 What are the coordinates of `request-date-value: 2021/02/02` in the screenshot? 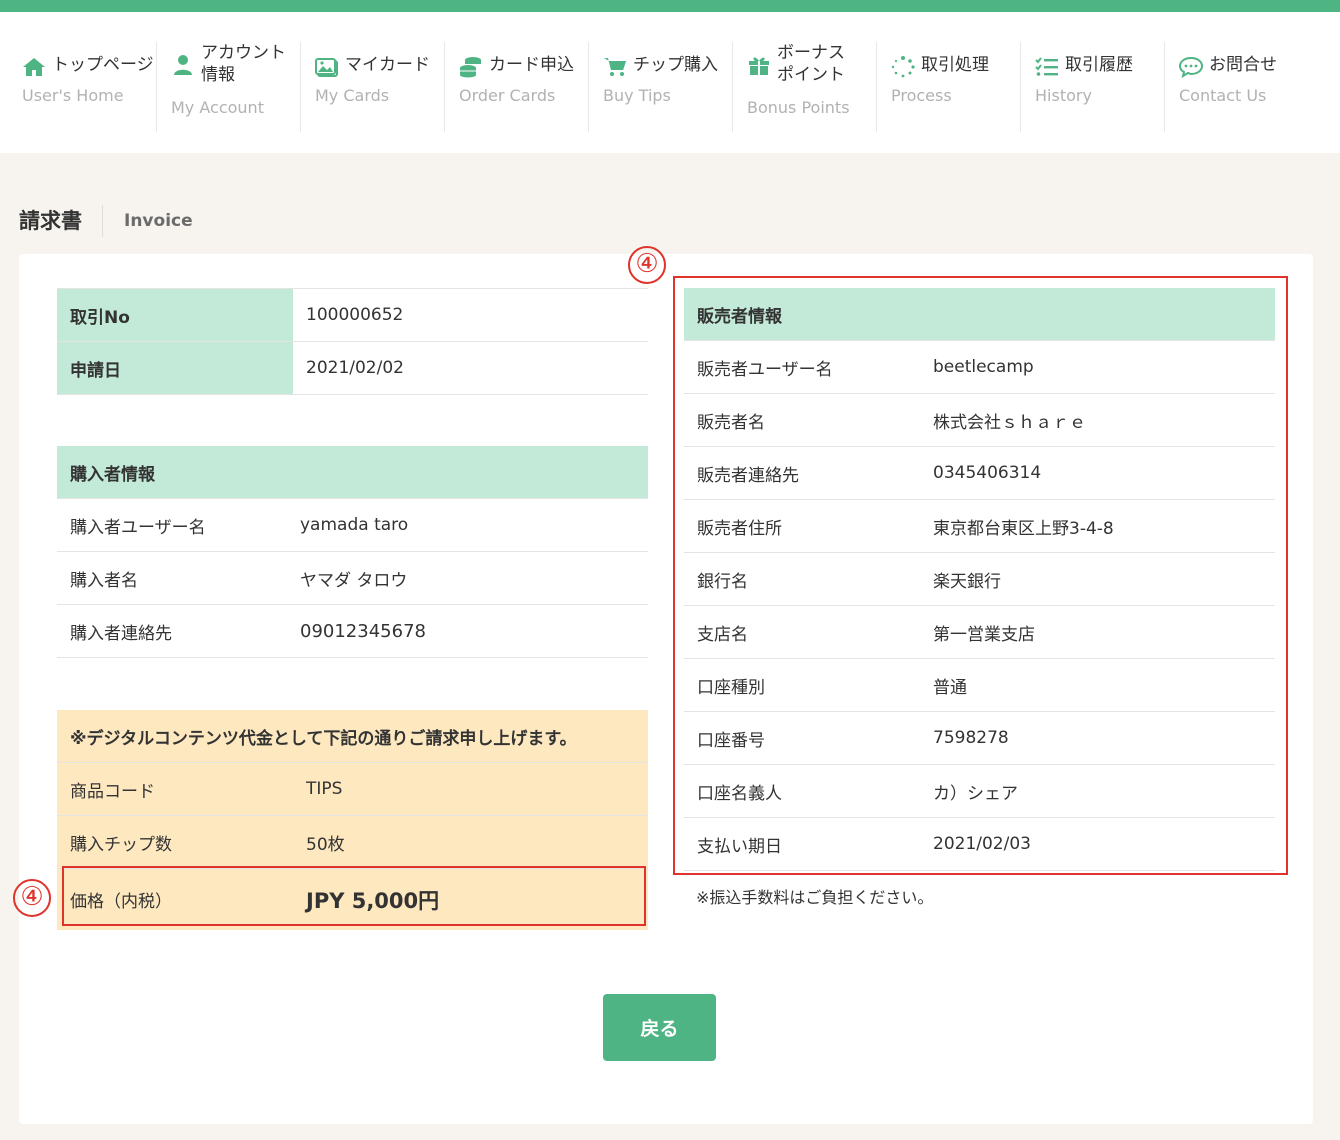 It's located at (355, 368).